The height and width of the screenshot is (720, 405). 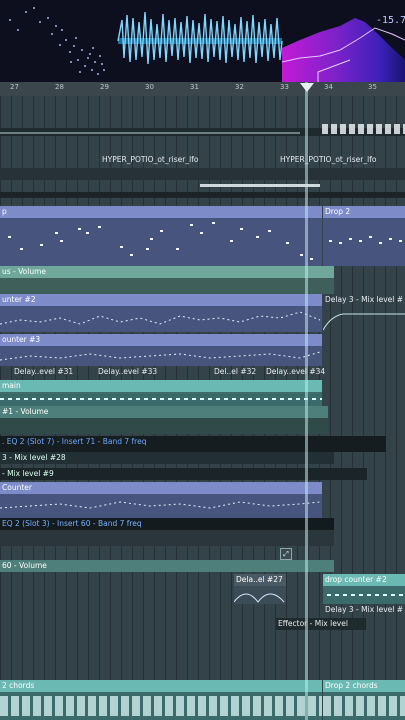 What do you see at coordinates (167, 458) in the screenshot?
I see `clip-three-mix-28: 3 - Mix level #28` at bounding box center [167, 458].